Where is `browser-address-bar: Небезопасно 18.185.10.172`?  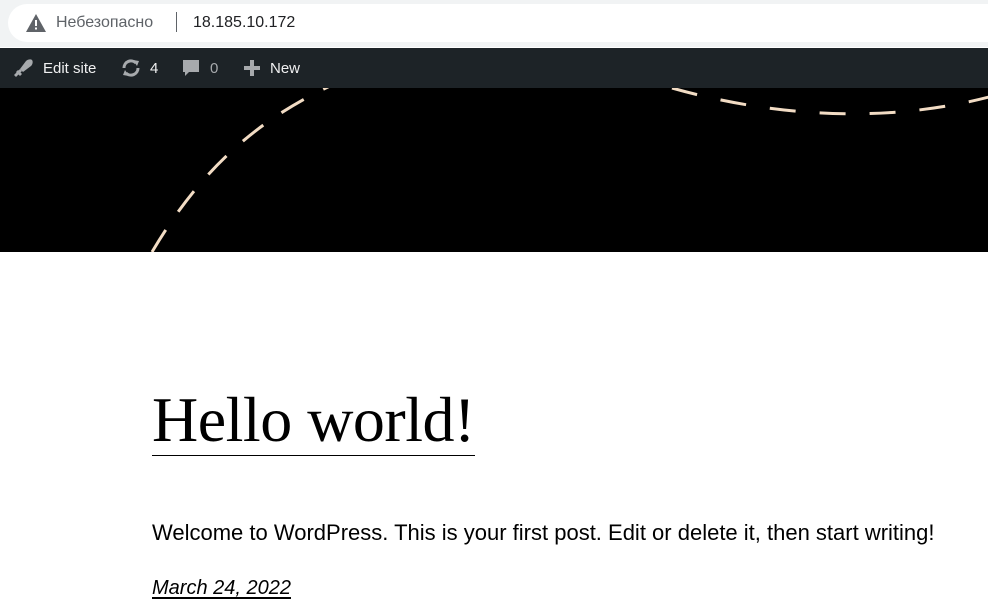
browser-address-bar: Небезопасно 18.185.10.172 is located at coordinates (494, 23).